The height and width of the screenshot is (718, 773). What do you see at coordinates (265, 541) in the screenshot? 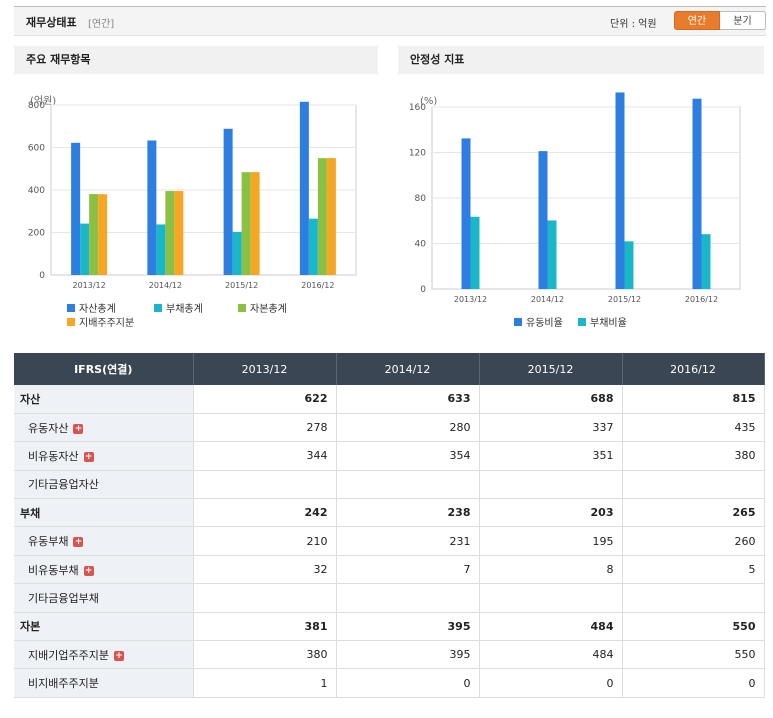
I see `table-cell: 210` at bounding box center [265, 541].